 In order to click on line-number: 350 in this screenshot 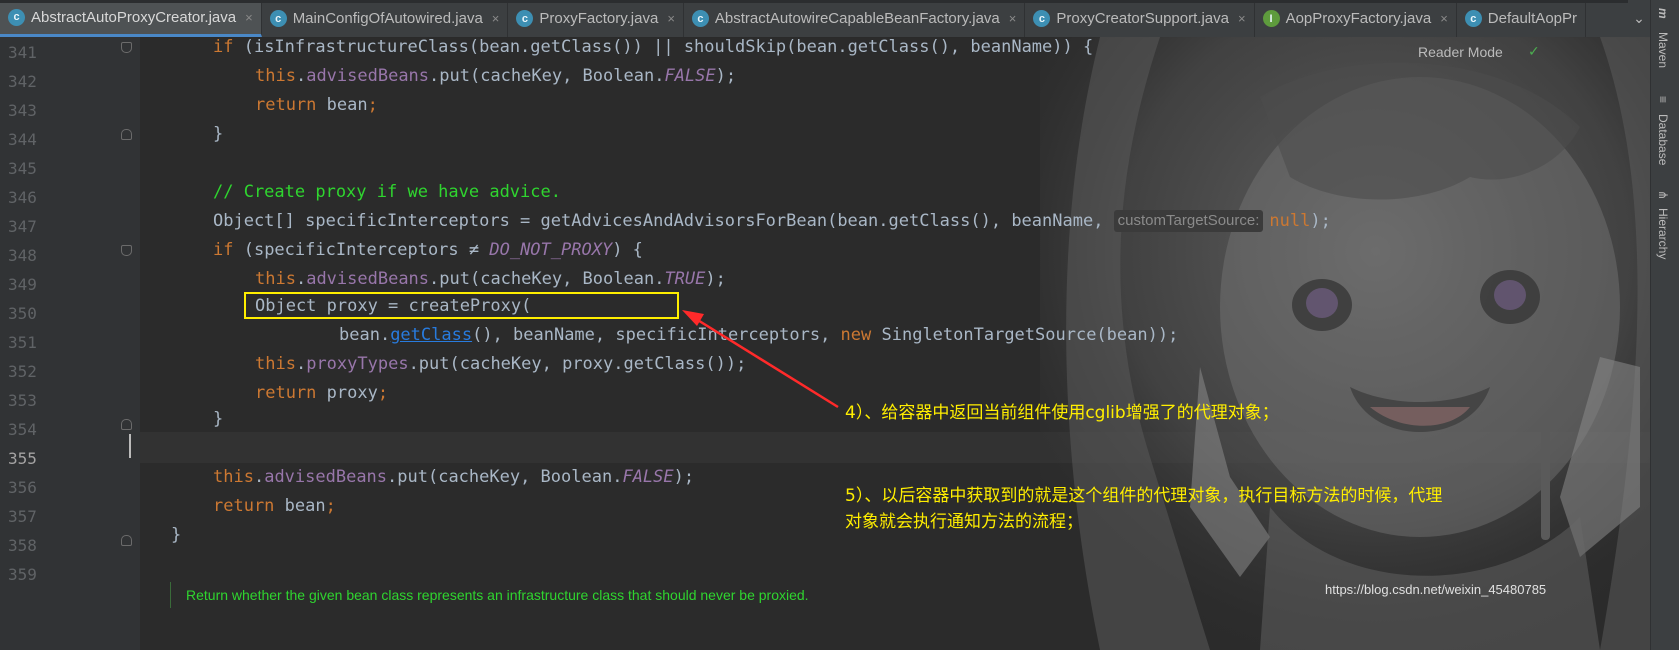, I will do `click(22, 313)`.